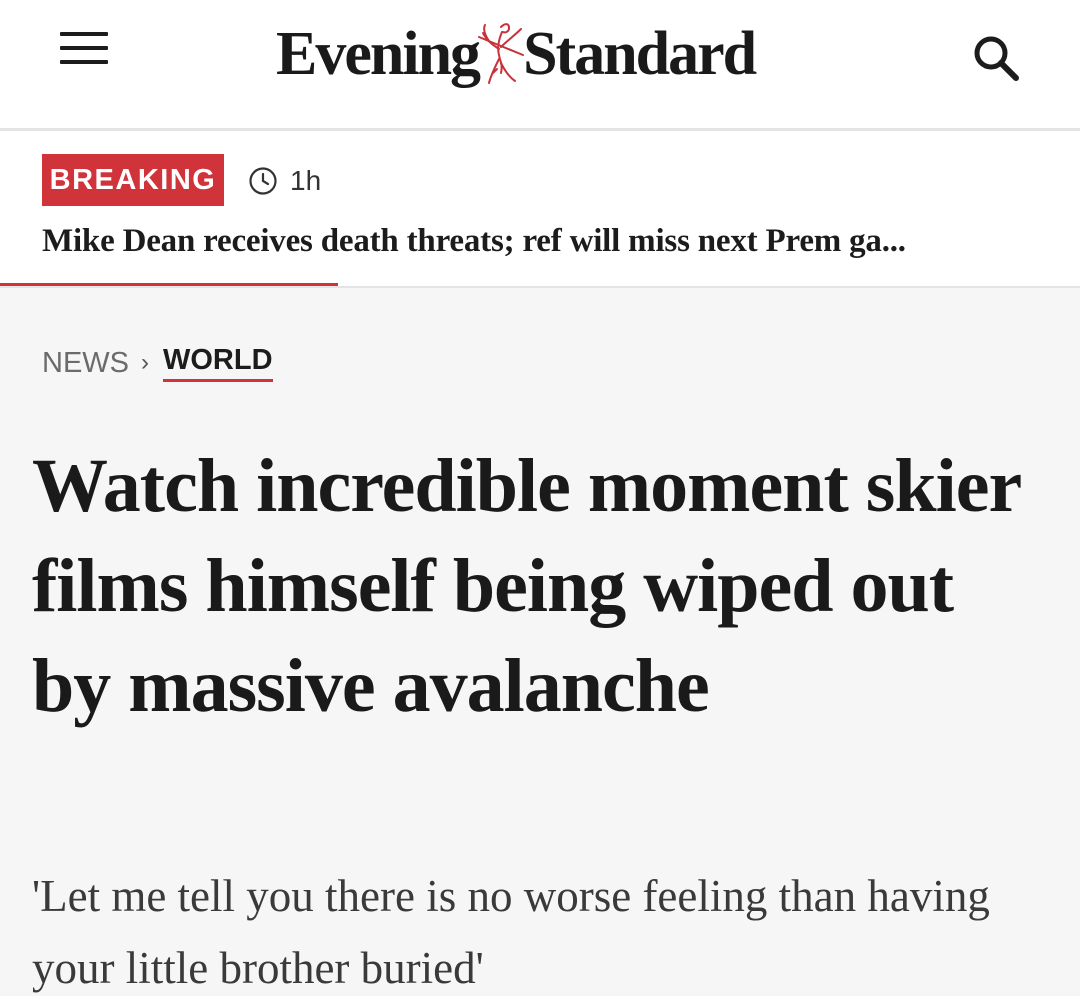  Describe the element at coordinates (145, 362) in the screenshot. I see `chevron-right-icon: ›` at that location.